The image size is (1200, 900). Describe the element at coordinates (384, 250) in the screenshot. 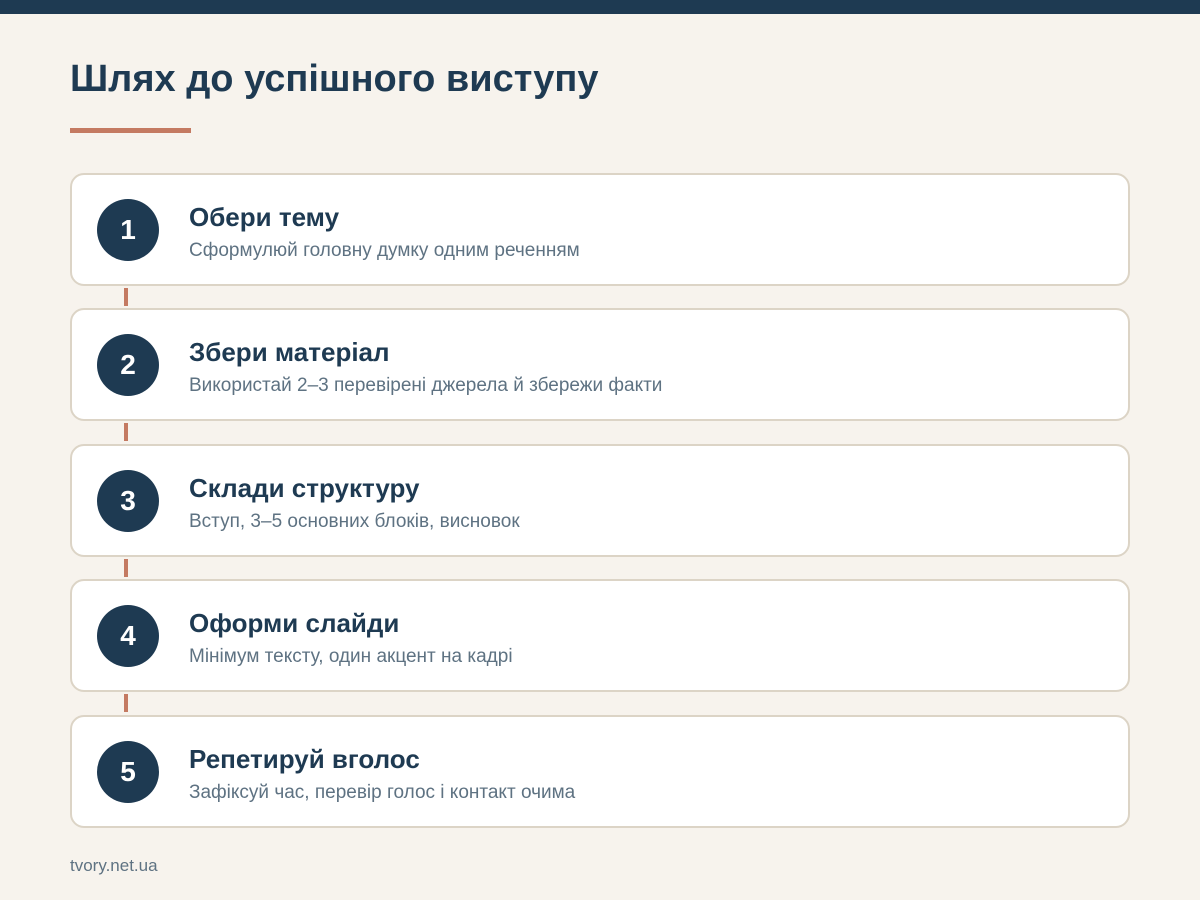

I see `step-description: Сформулюй головну думку одним реченням` at that location.